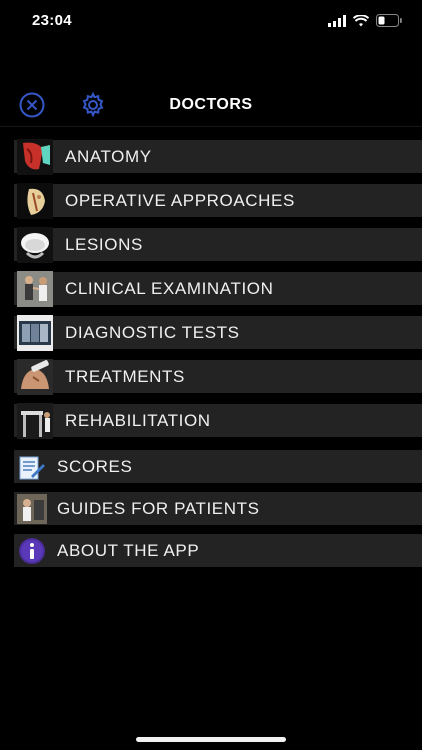 This screenshot has height=750, width=422. I want to click on patient-guide-icon, so click(32, 508).